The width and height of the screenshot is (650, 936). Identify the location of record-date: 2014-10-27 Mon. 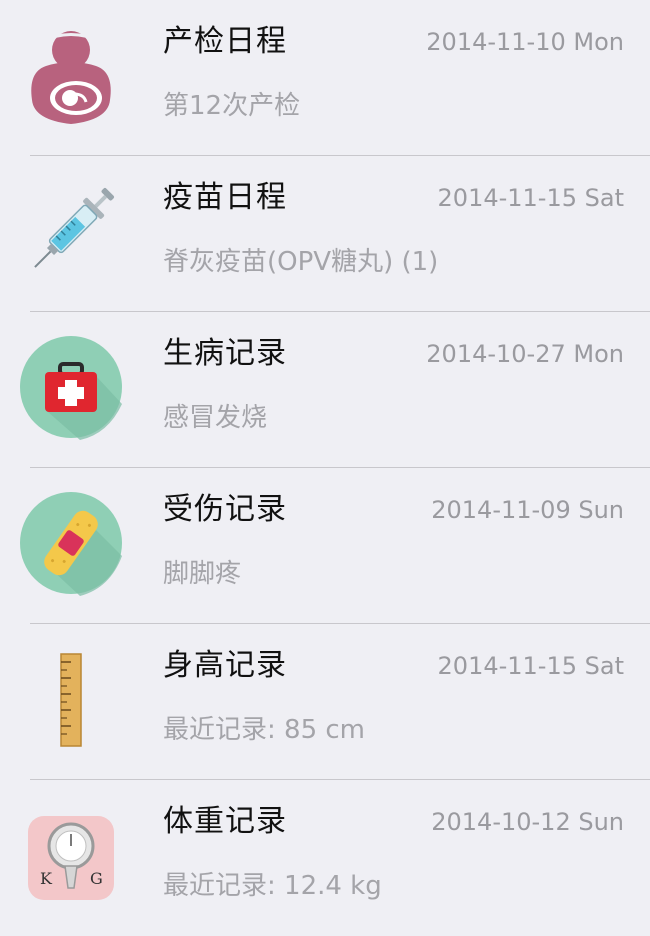
(525, 354).